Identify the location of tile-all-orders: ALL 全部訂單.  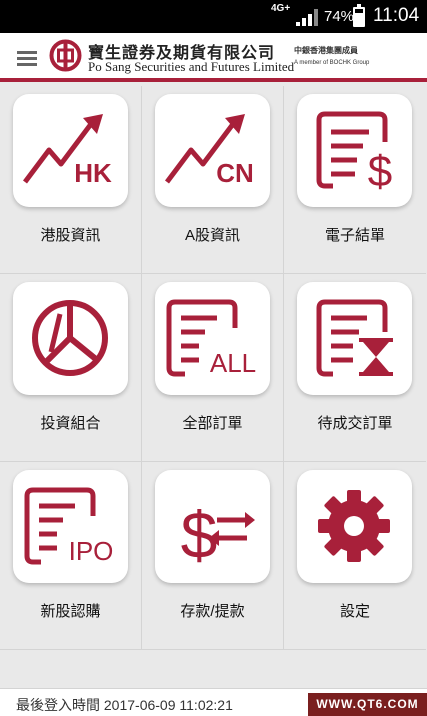
(213, 368).